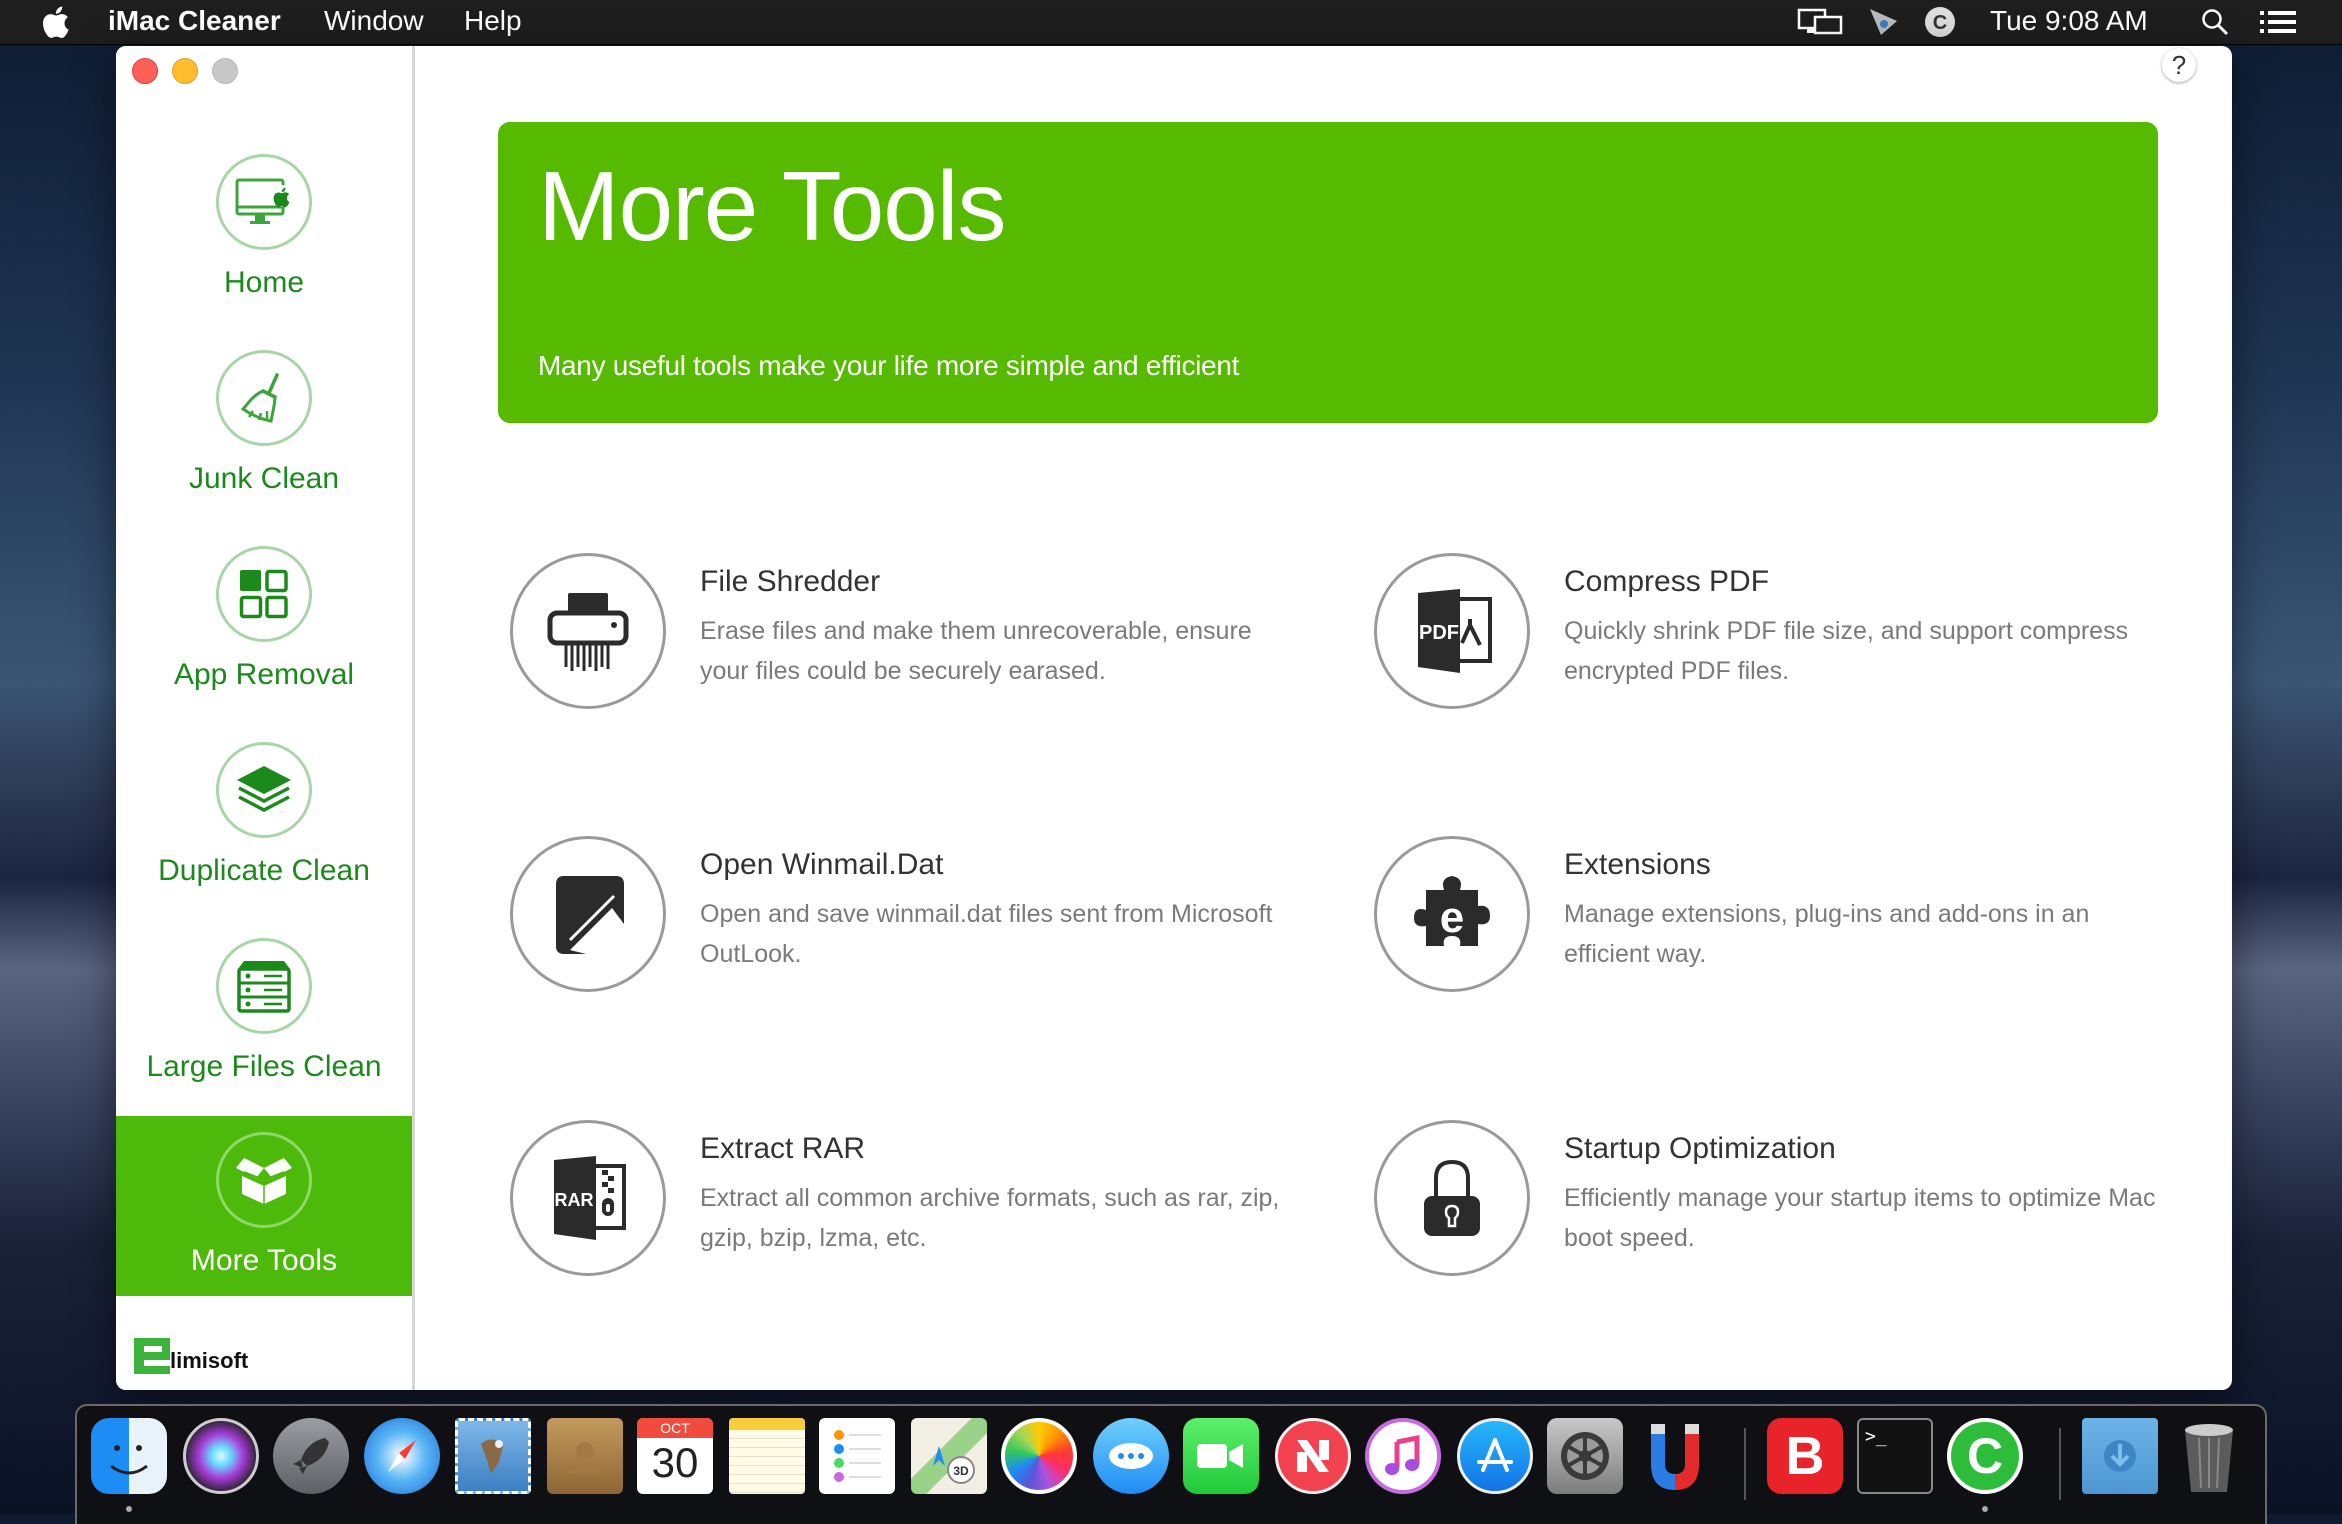 This screenshot has height=1524, width=2342. What do you see at coordinates (264, 478) in the screenshot?
I see `sidebar-item-label: Junk Clean` at bounding box center [264, 478].